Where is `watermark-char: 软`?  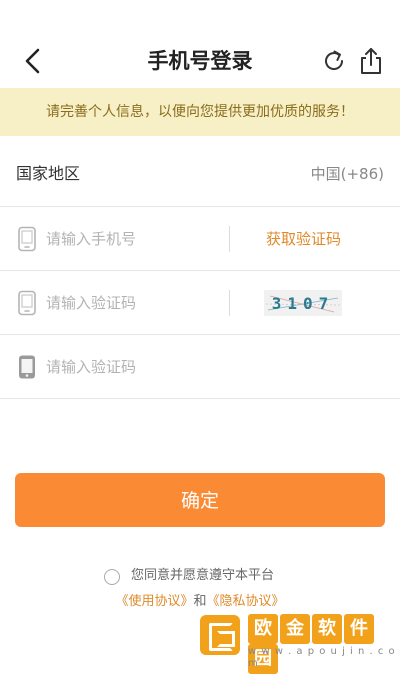
watermark-char: 软 is located at coordinates (327, 629).